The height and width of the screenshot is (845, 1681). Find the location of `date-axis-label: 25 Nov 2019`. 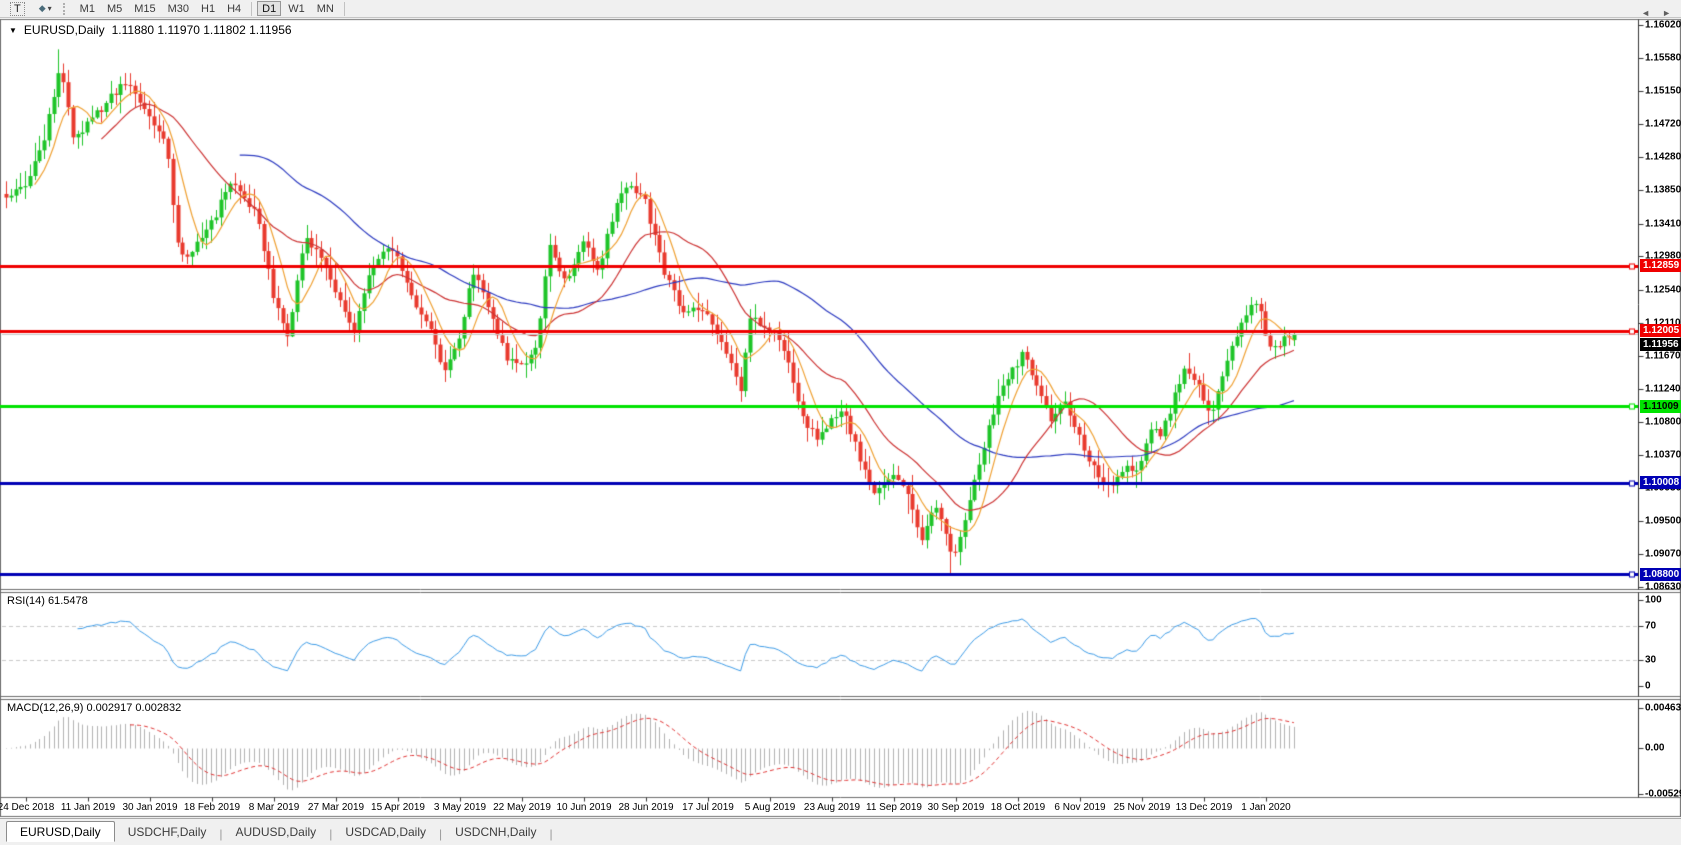

date-axis-label: 25 Nov 2019 is located at coordinates (1142, 807).